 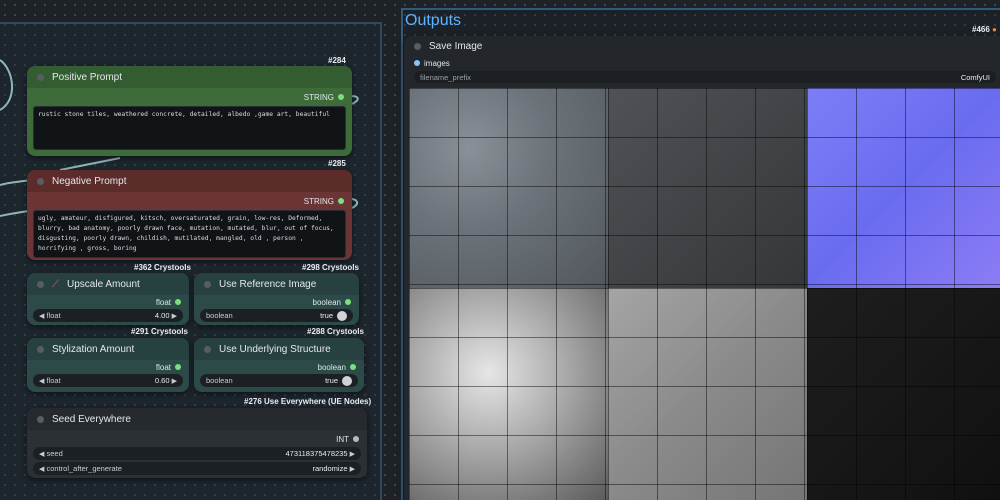 I want to click on seed-widget: ◀ seed 473118375478235 ▶, so click(x=197, y=453).